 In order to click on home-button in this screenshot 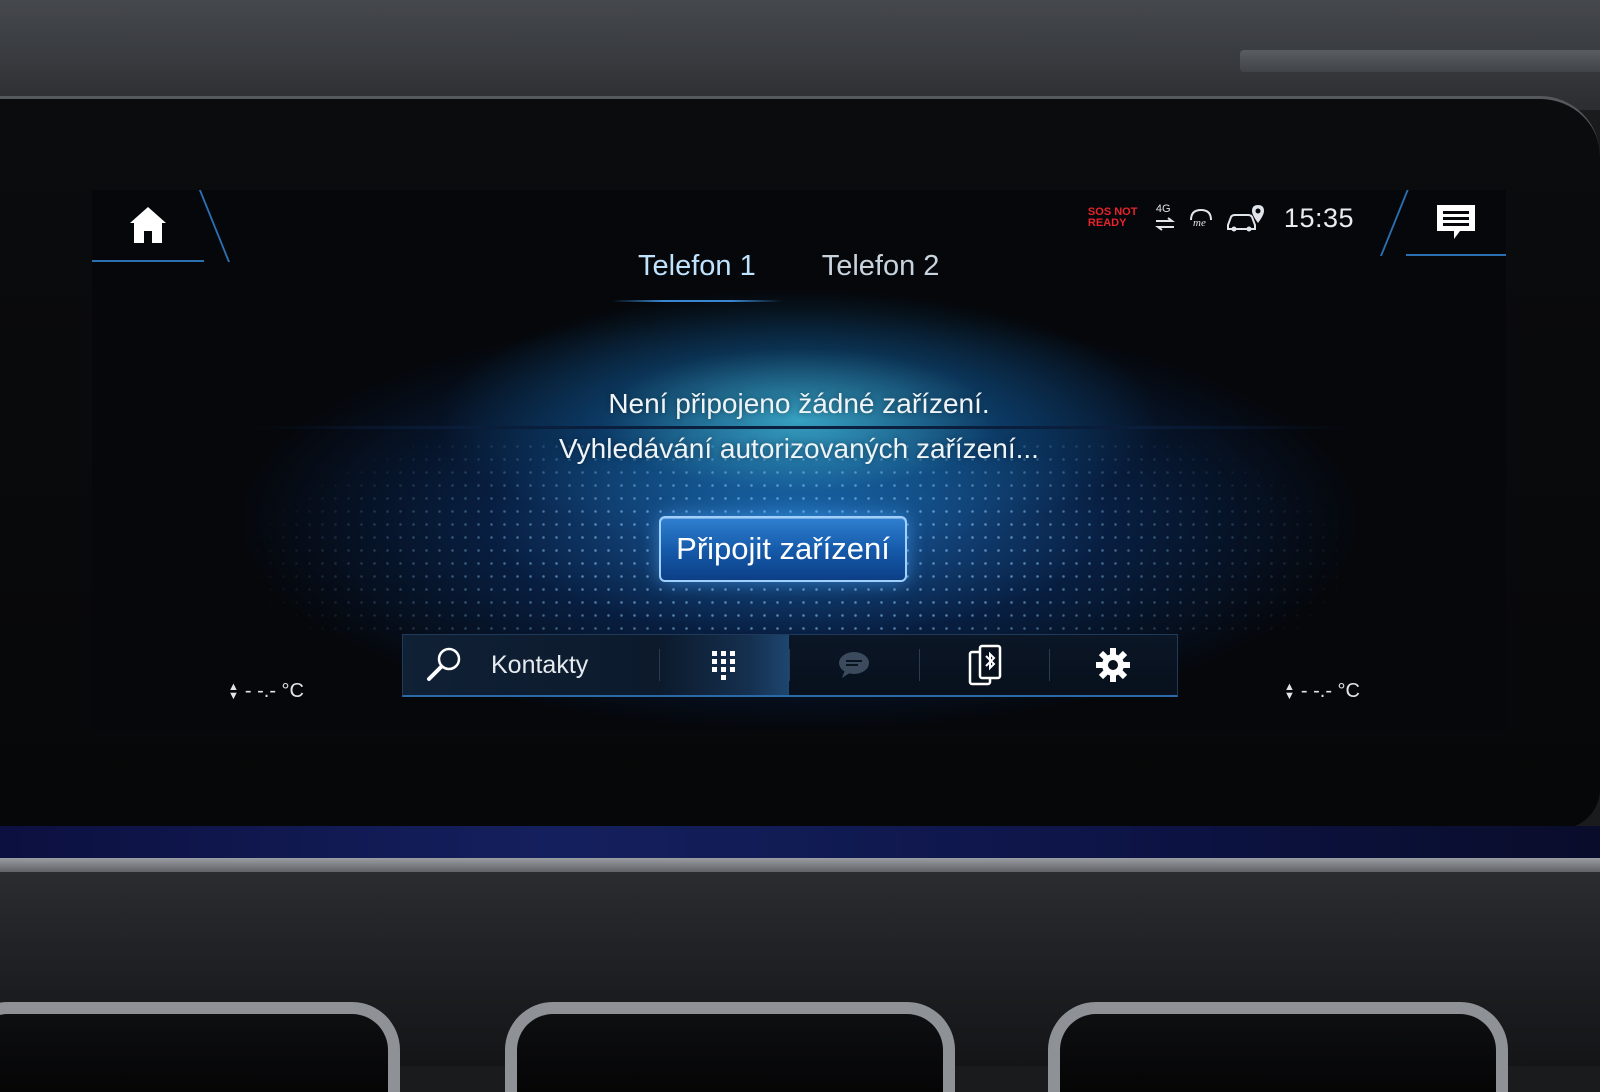, I will do `click(148, 226)`.